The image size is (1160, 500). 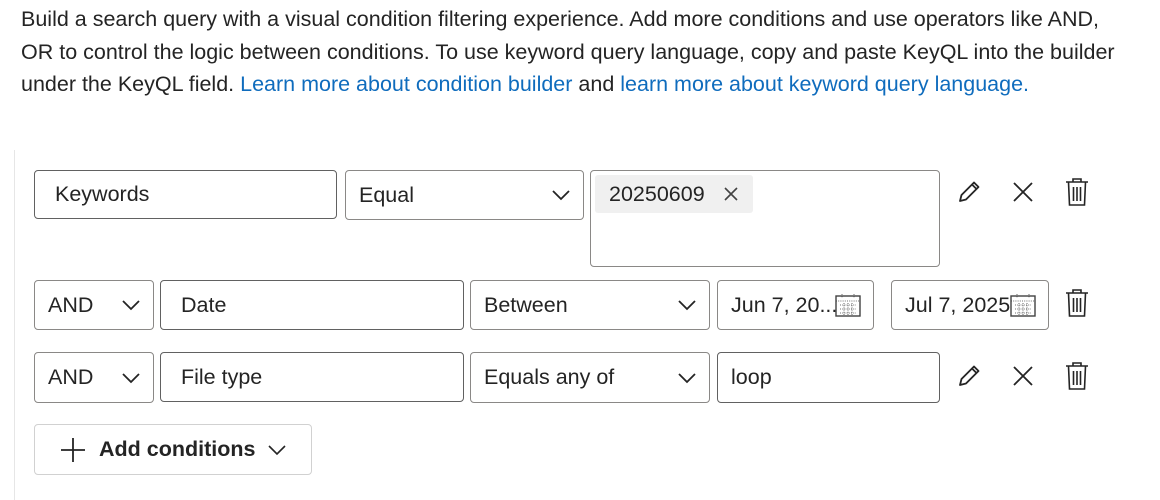 What do you see at coordinates (71, 377) in the screenshot?
I see `condition-3-logic-label: AND` at bounding box center [71, 377].